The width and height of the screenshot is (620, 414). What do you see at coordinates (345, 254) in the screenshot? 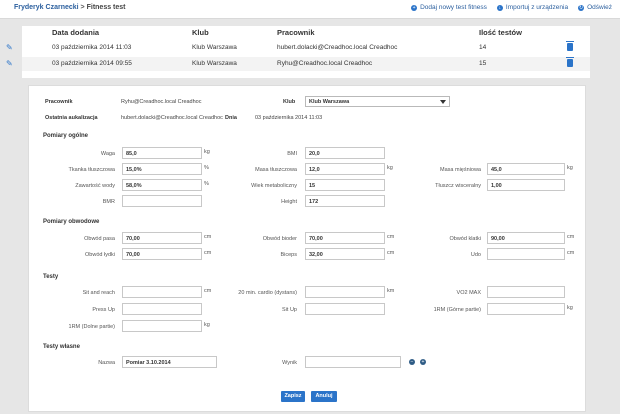
I see `biceps-input: 32,00` at bounding box center [345, 254].